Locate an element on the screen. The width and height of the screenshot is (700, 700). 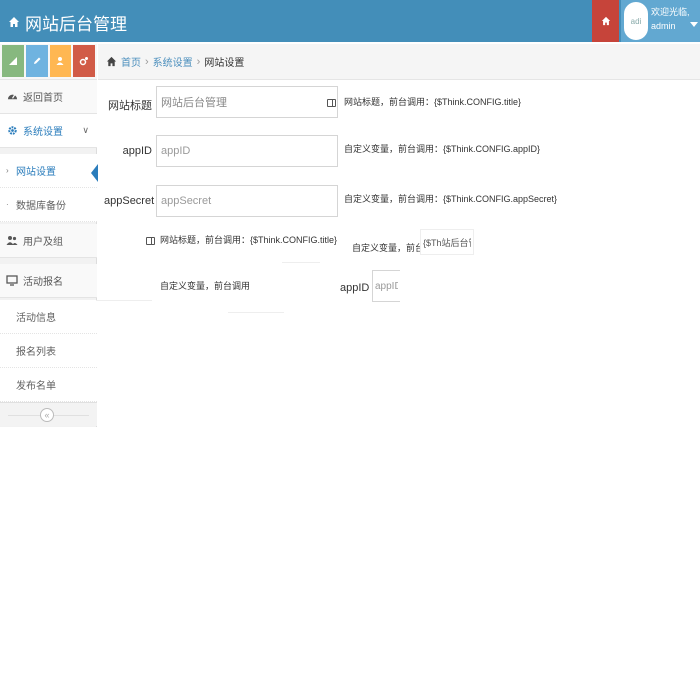
sidebar-item-home: 返回首页 is located at coordinates (48, 97).